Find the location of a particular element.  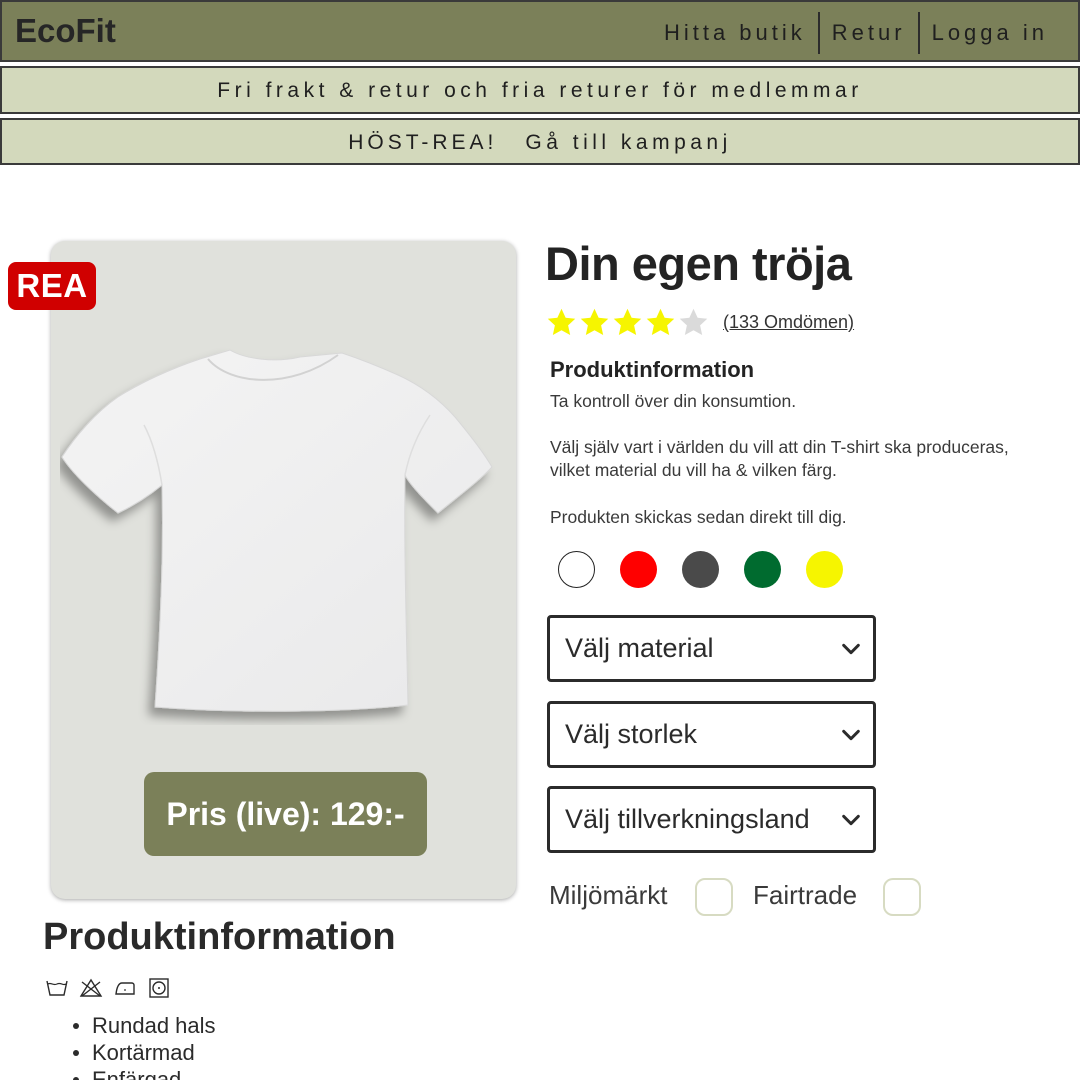

wash-icon is located at coordinates (57, 988).